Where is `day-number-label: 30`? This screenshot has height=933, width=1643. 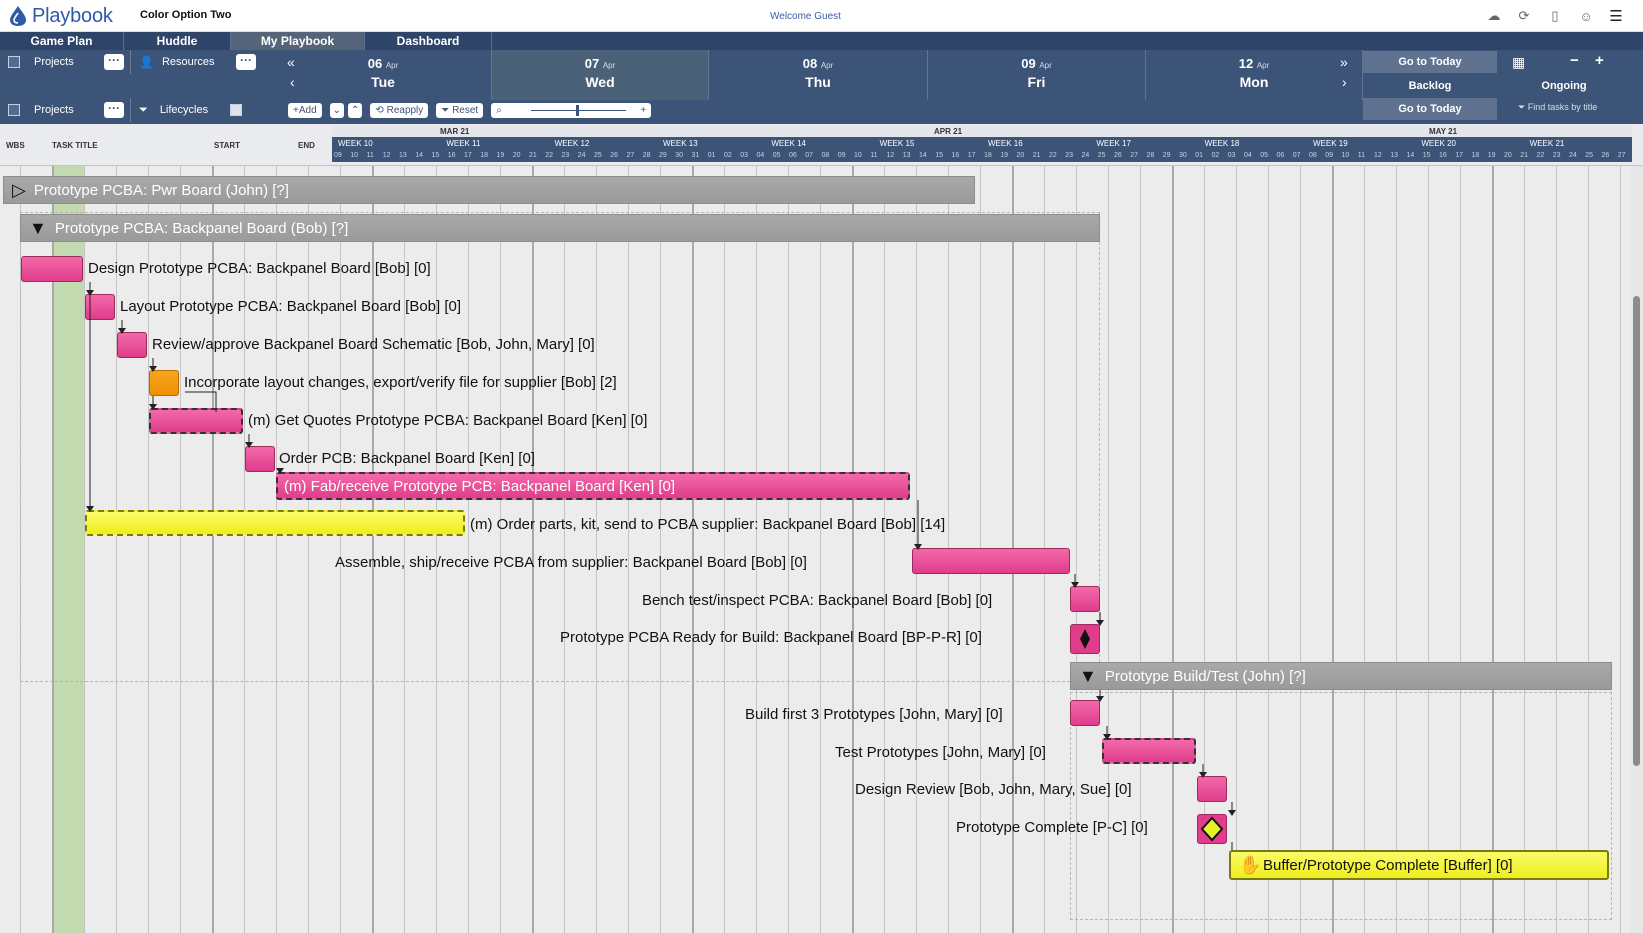
day-number-label: 30 is located at coordinates (1183, 155).